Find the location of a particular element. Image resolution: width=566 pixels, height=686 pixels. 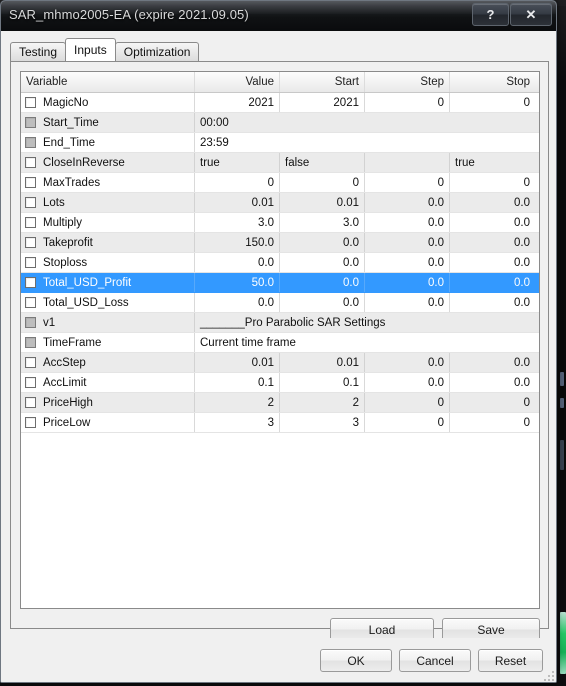

table-row: Multiply 3.0 3.0 0.0 0.0 is located at coordinates (280, 223).